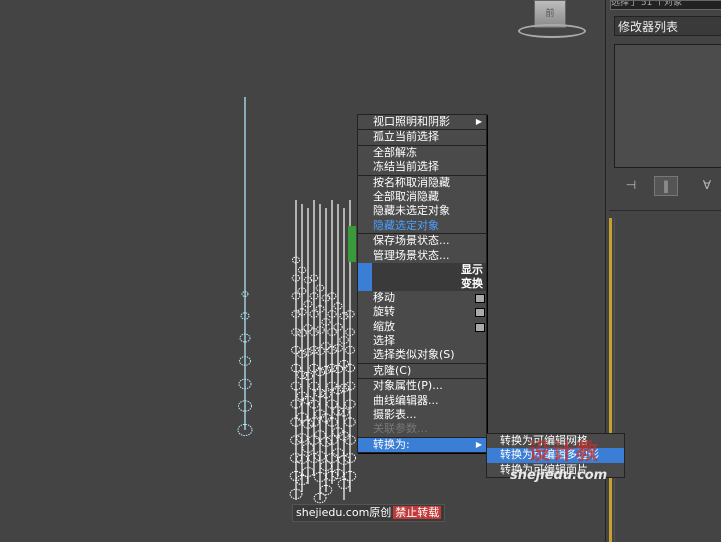  I want to click on menu-item-clone: 克隆(C), so click(422, 371).